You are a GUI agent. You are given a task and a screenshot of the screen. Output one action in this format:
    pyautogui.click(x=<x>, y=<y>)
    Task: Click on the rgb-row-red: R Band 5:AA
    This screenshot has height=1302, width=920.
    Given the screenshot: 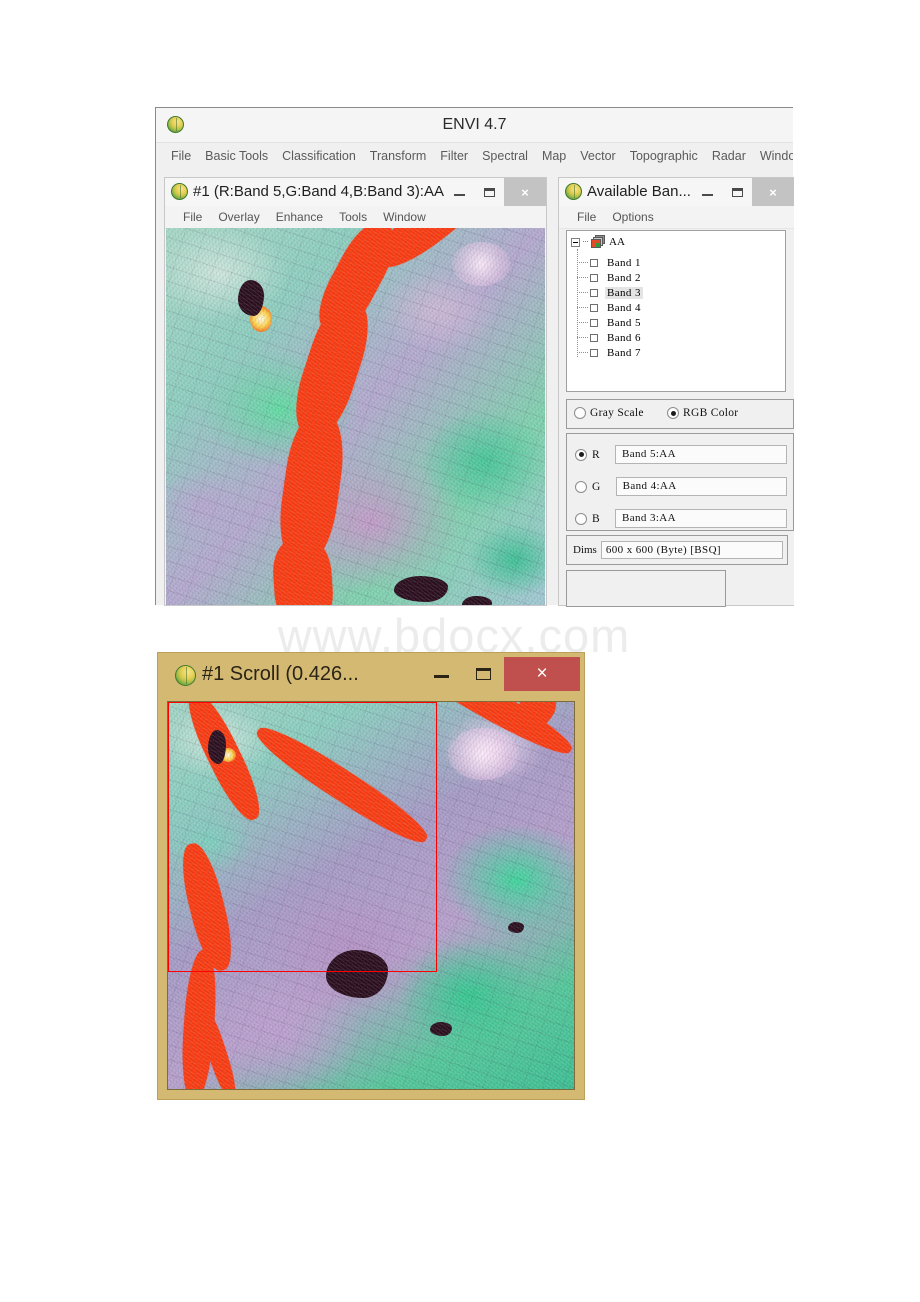 What is the action you would take?
    pyautogui.click(x=681, y=454)
    